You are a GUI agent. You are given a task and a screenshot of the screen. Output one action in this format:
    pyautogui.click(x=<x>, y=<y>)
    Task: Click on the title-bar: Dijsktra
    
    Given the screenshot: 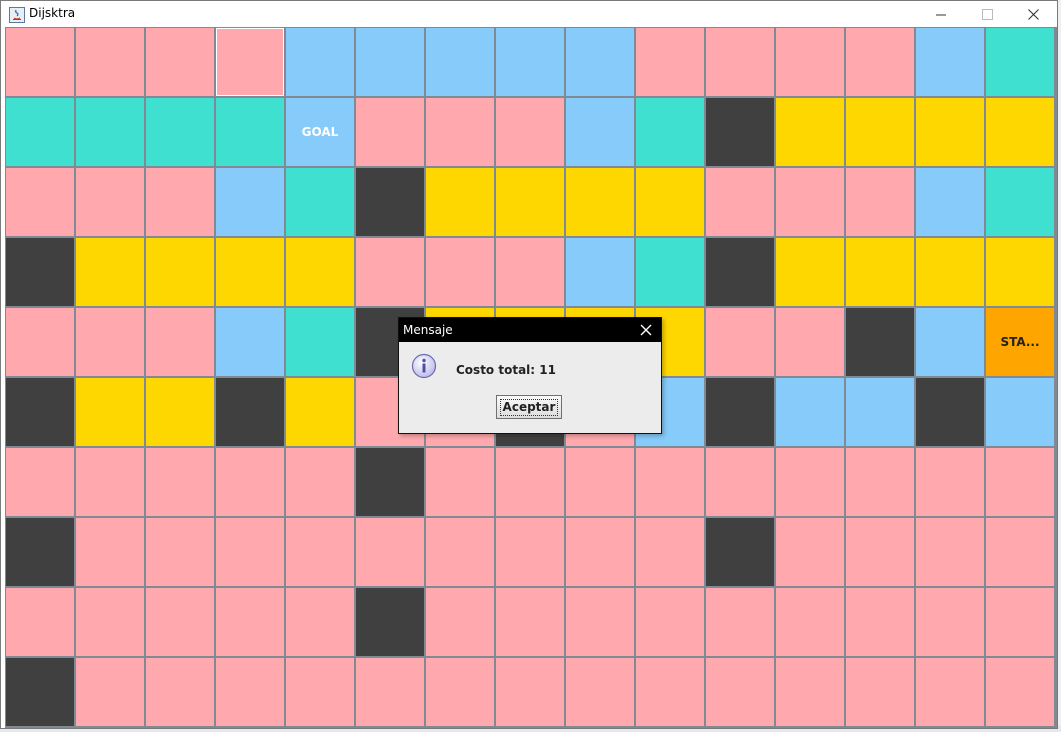 What is the action you would take?
    pyautogui.click(x=529, y=14)
    